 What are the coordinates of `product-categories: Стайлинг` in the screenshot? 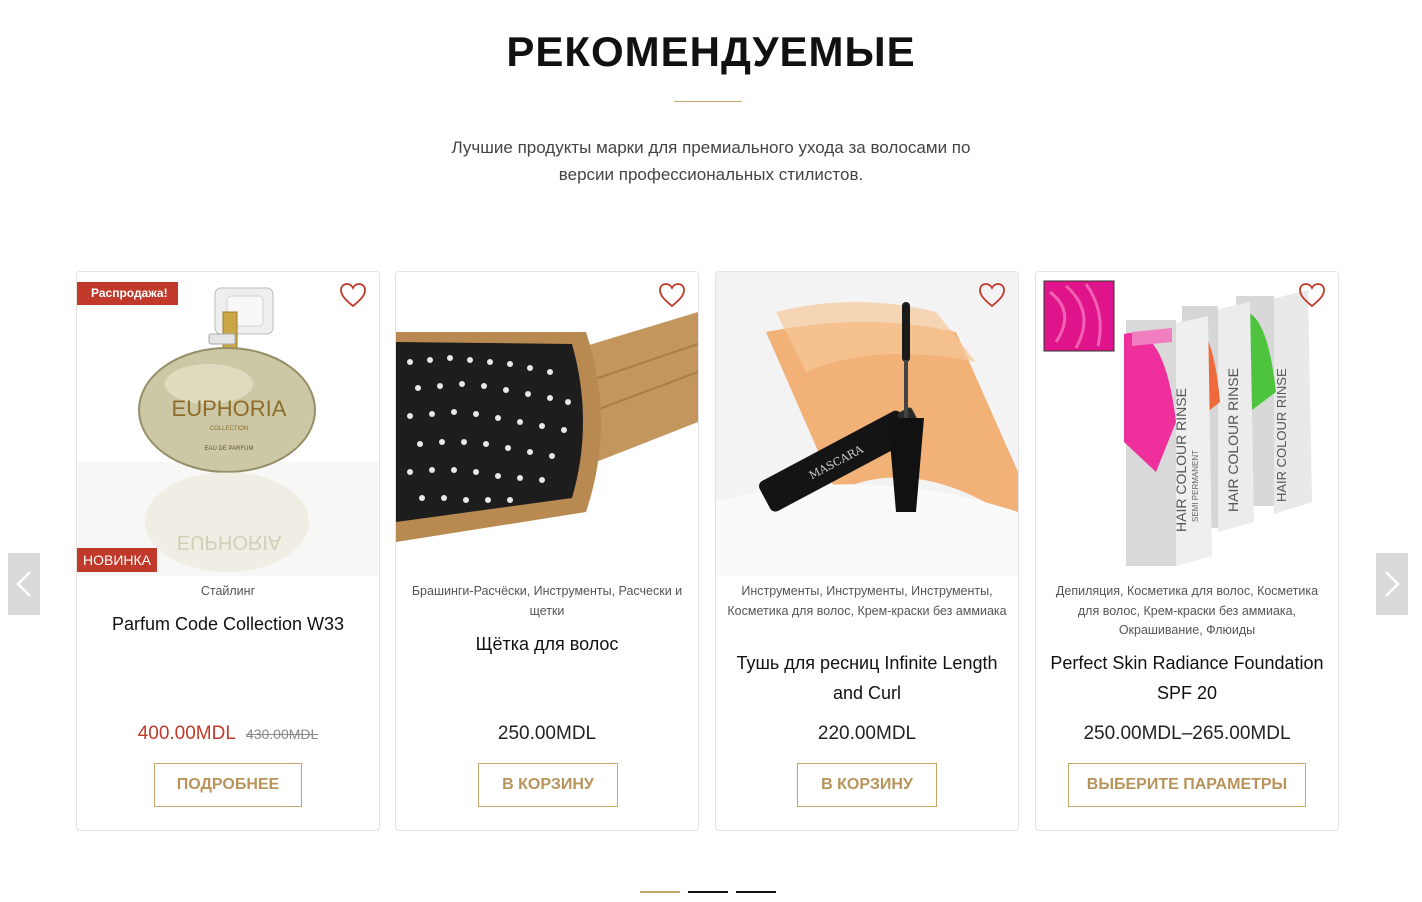 It's located at (228, 592).